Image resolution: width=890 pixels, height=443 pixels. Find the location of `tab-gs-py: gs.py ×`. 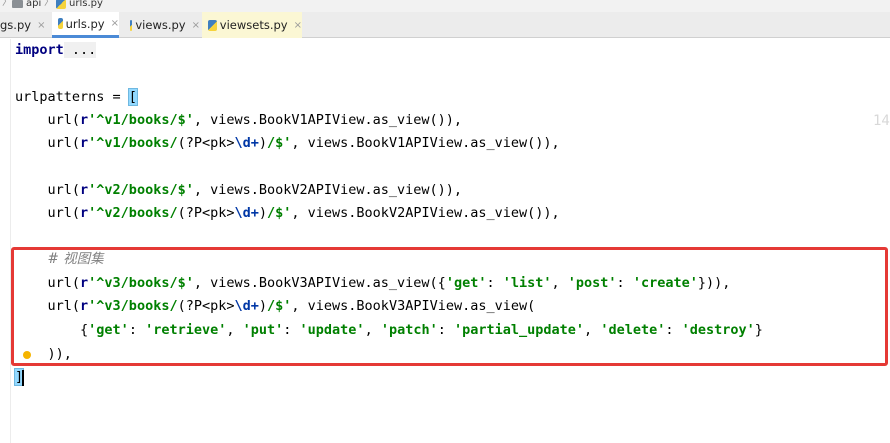

tab-gs-py: gs.py × is located at coordinates (26, 25).